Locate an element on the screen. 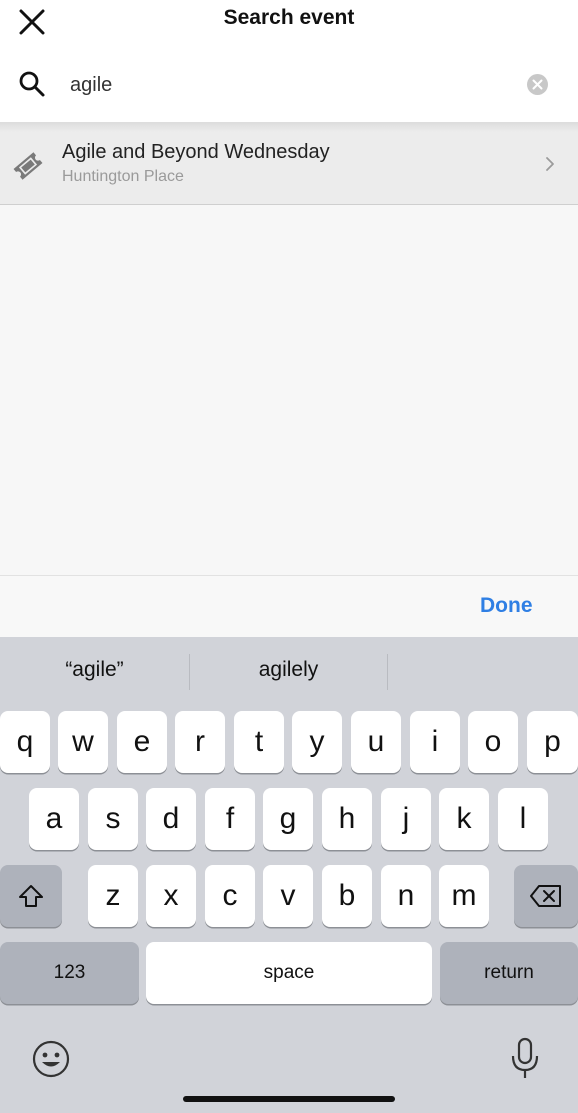  shift-icon is located at coordinates (31, 896).